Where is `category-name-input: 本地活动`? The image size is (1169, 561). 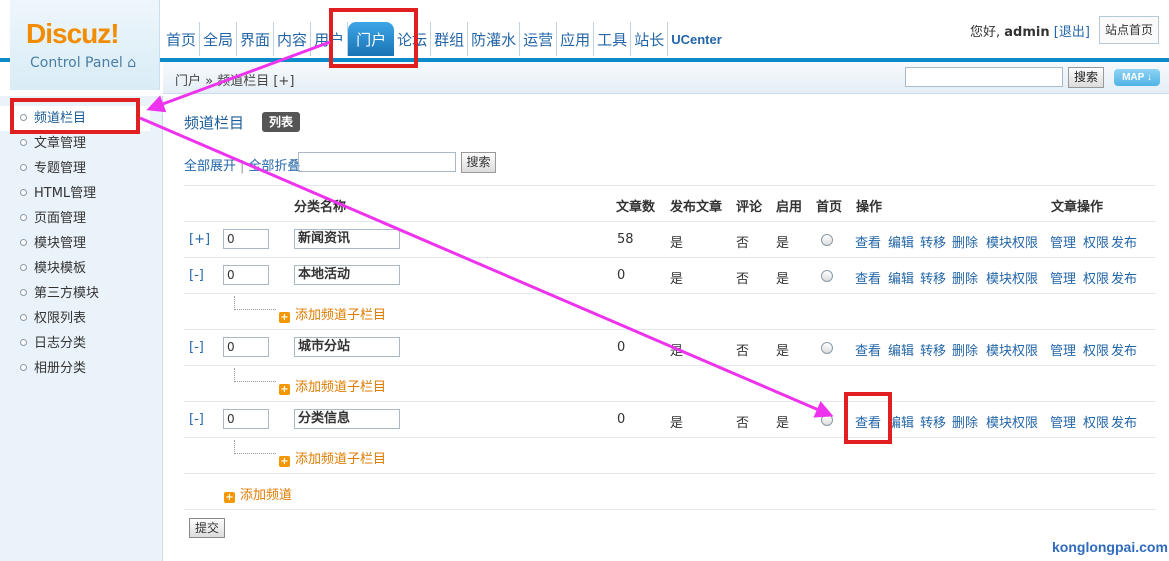
category-name-input: 本地活动 is located at coordinates (347, 275).